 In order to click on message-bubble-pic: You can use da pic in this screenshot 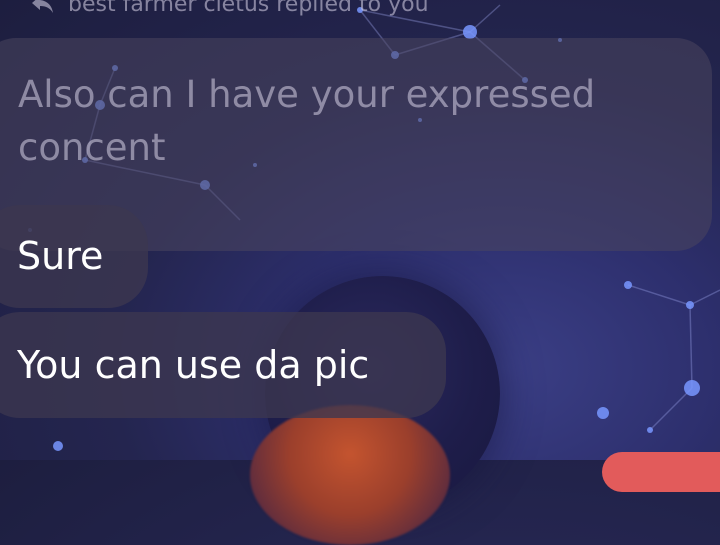, I will do `click(223, 365)`.